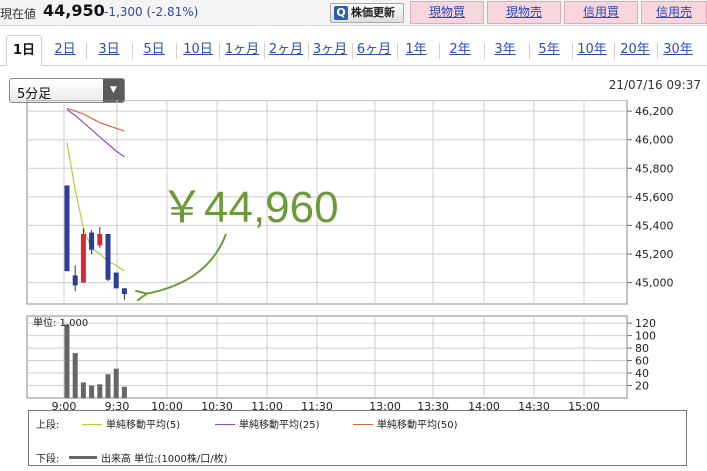  I want to click on time-axis-label: 11:00, so click(267, 405).